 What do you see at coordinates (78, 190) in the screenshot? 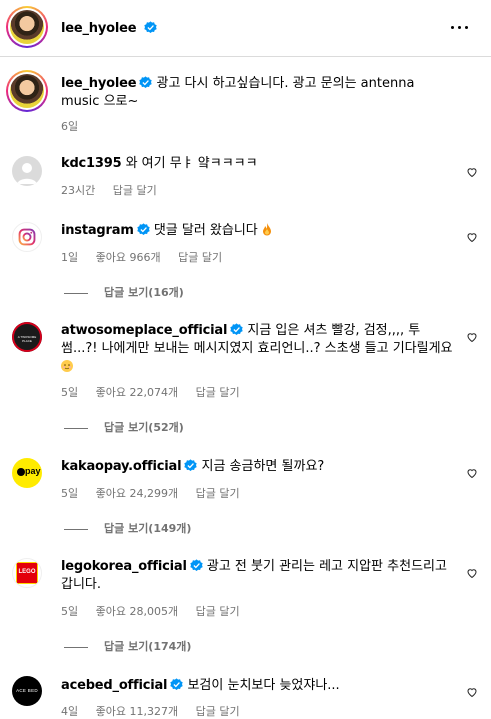
I see `comment-time: 23시간` at bounding box center [78, 190].